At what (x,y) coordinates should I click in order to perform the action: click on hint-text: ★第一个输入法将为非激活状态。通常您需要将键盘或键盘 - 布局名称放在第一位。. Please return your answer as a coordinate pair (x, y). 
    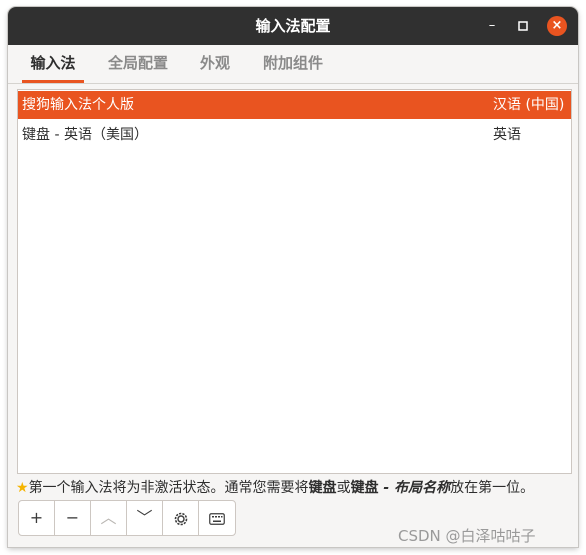
    Looking at the image, I should click on (297, 488).